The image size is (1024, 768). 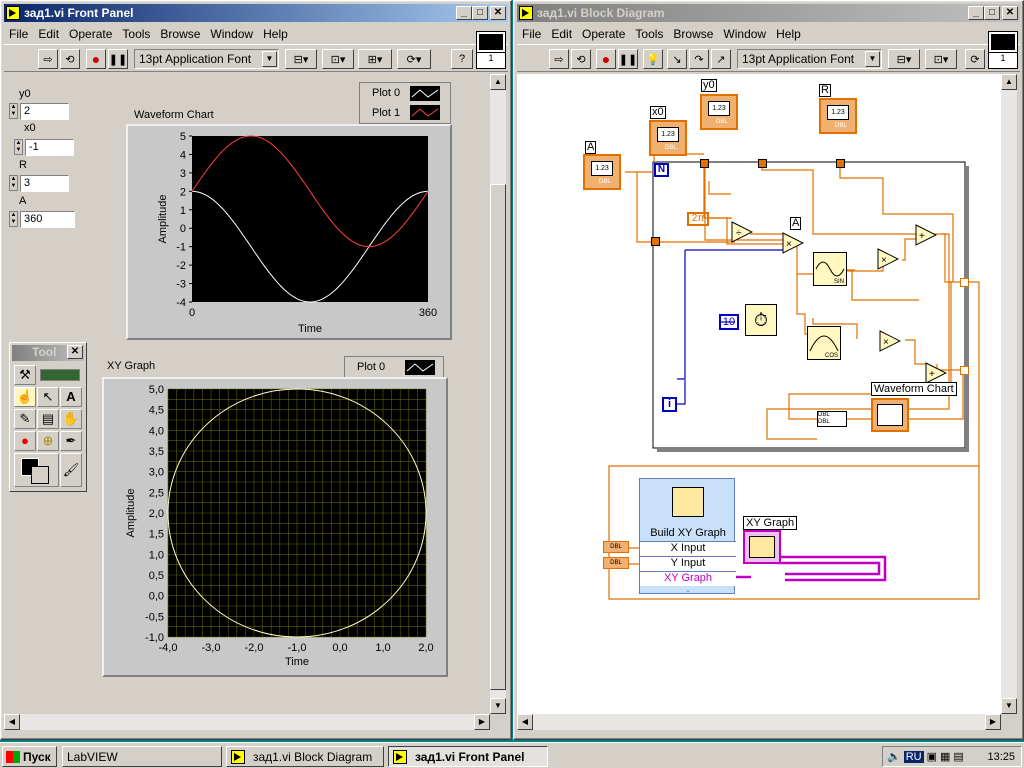 I want to click on xy-graph-terminal, so click(x=762, y=547).